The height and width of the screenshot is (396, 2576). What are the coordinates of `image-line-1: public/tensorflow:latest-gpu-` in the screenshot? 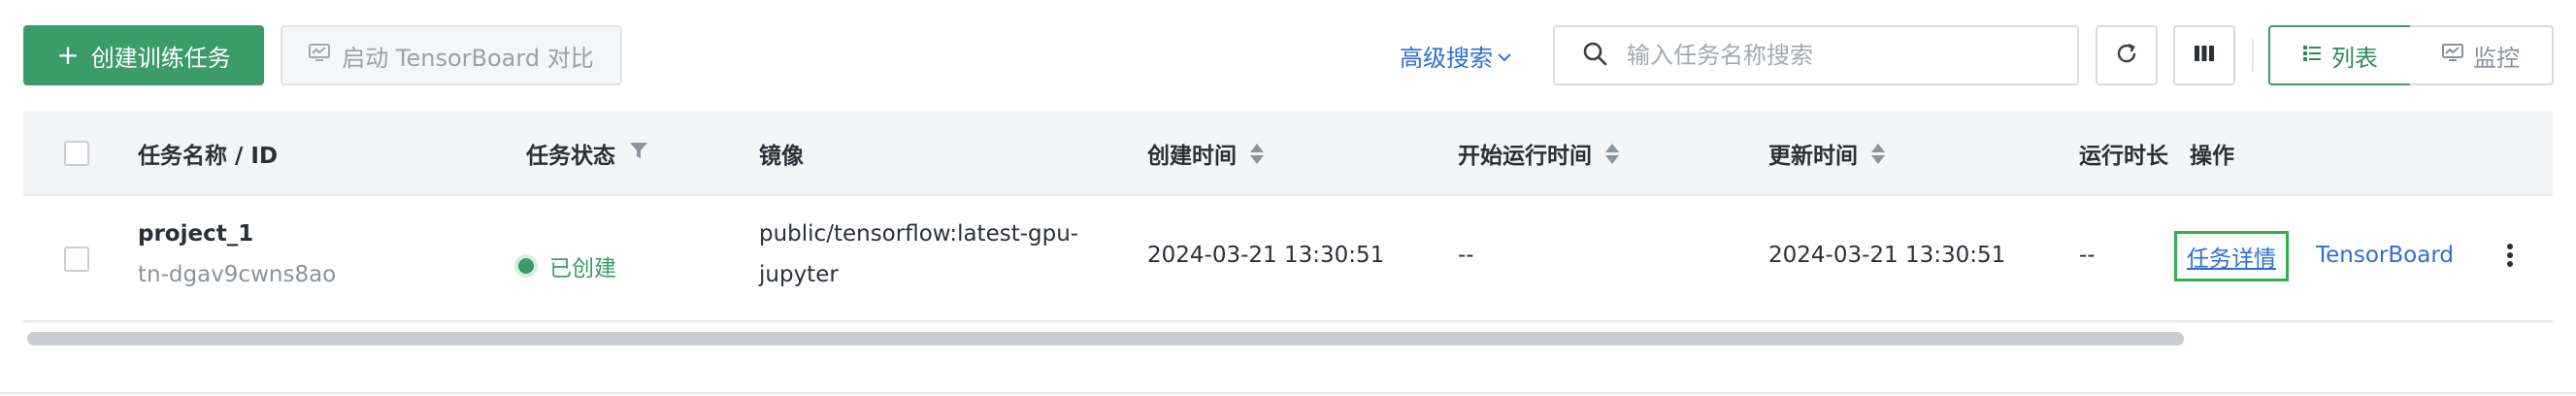 It's located at (919, 234).